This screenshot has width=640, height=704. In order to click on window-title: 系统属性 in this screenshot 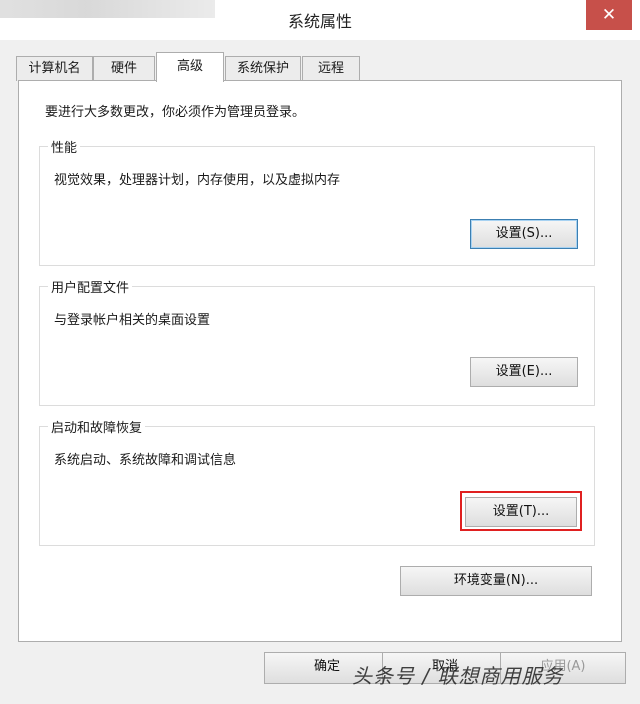, I will do `click(319, 21)`.